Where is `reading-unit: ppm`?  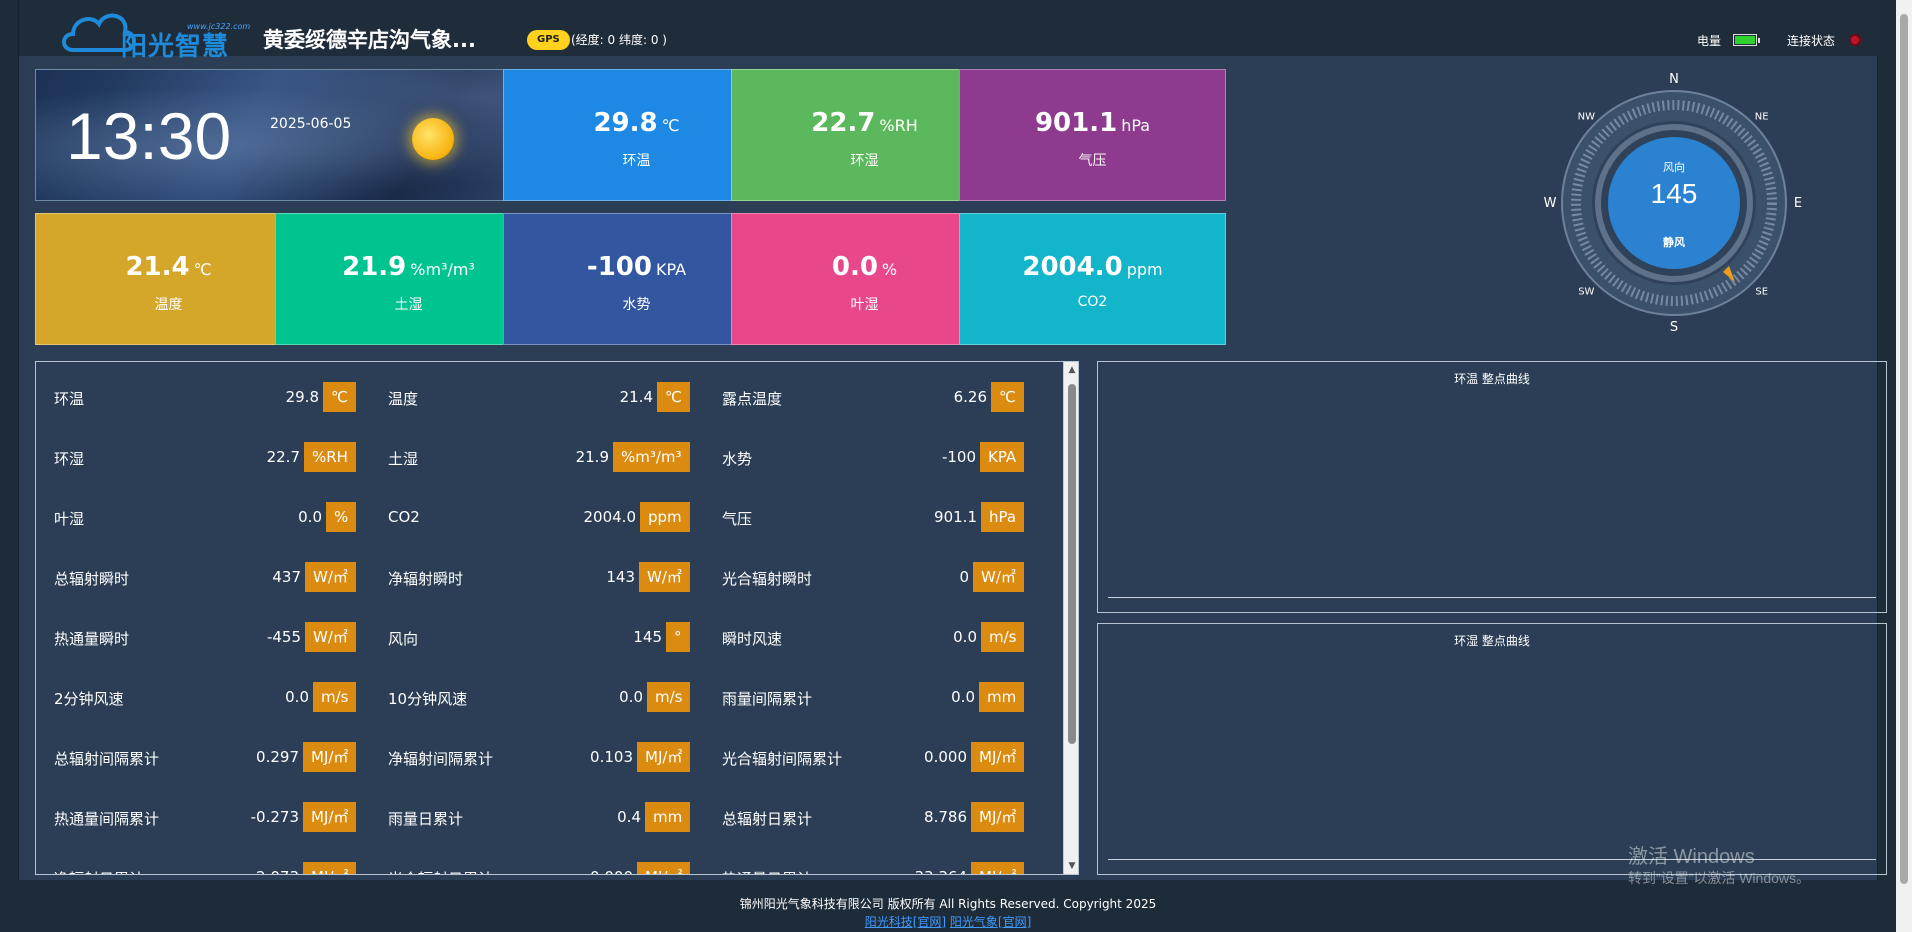 reading-unit: ppm is located at coordinates (665, 517).